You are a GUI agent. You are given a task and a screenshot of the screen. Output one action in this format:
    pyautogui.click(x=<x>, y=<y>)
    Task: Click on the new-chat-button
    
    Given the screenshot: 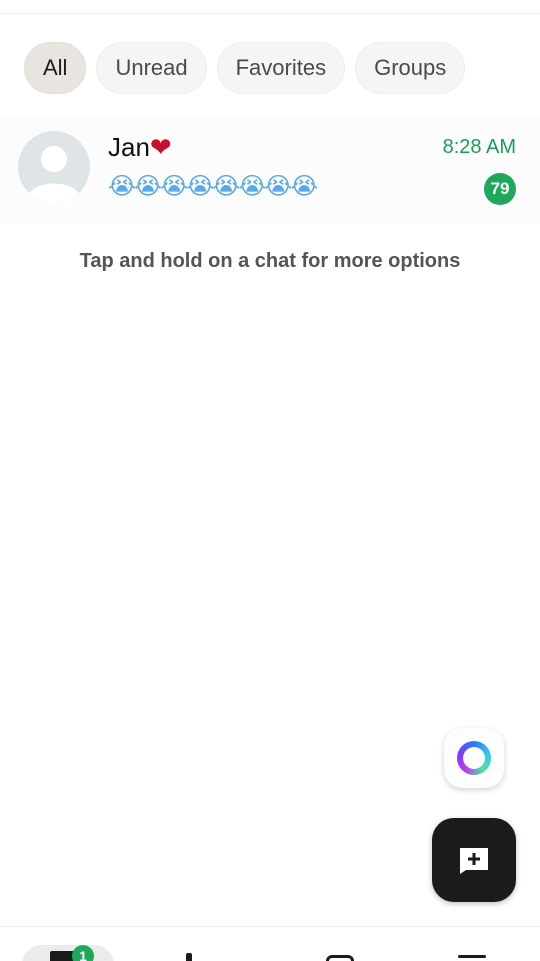 What is the action you would take?
    pyautogui.click(x=474, y=860)
    